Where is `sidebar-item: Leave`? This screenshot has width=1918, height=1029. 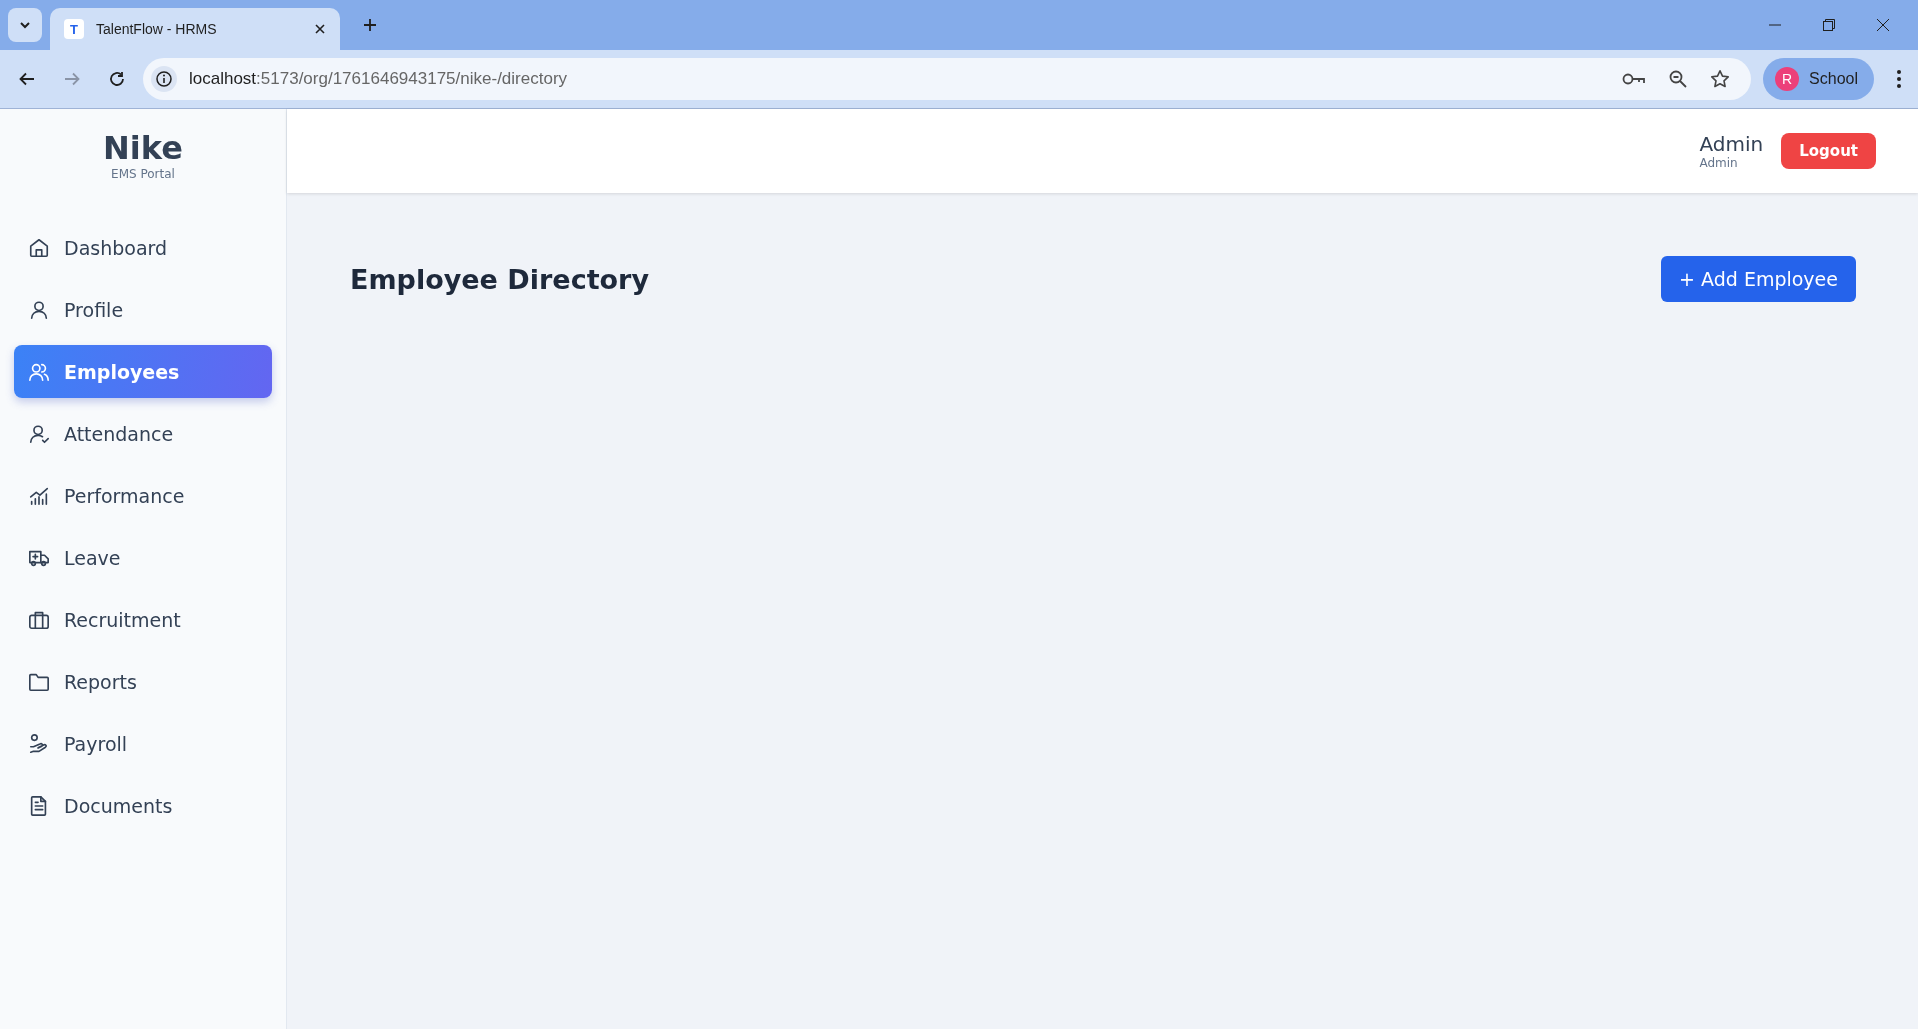 sidebar-item: Leave is located at coordinates (143, 558).